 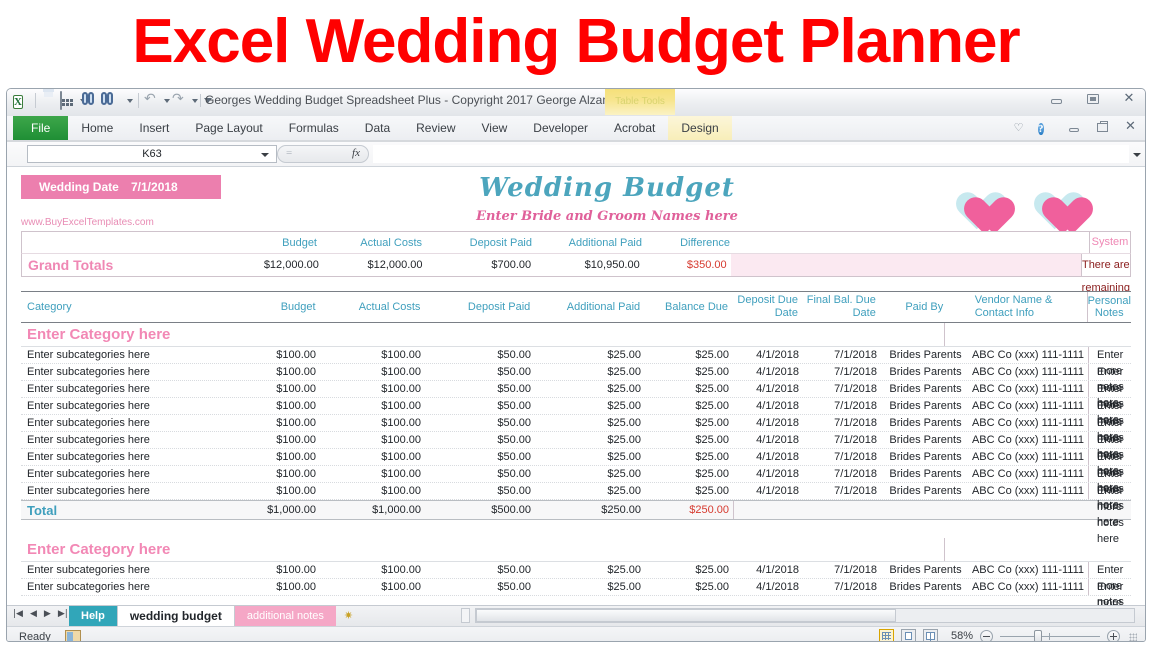 I want to click on sheet-tab-help: Help, so click(x=93, y=616).